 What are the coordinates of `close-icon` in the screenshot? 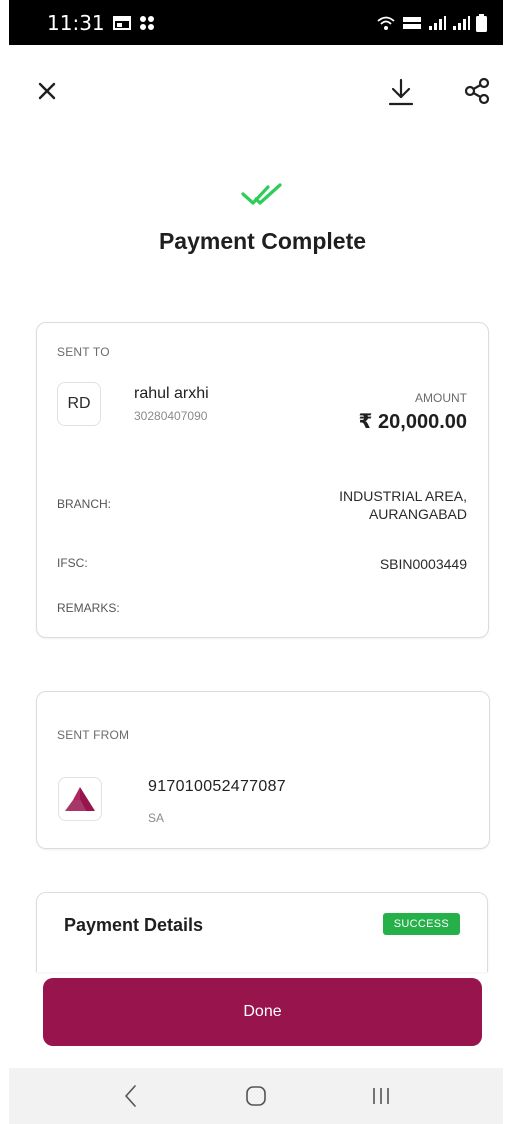 It's located at (47, 91).